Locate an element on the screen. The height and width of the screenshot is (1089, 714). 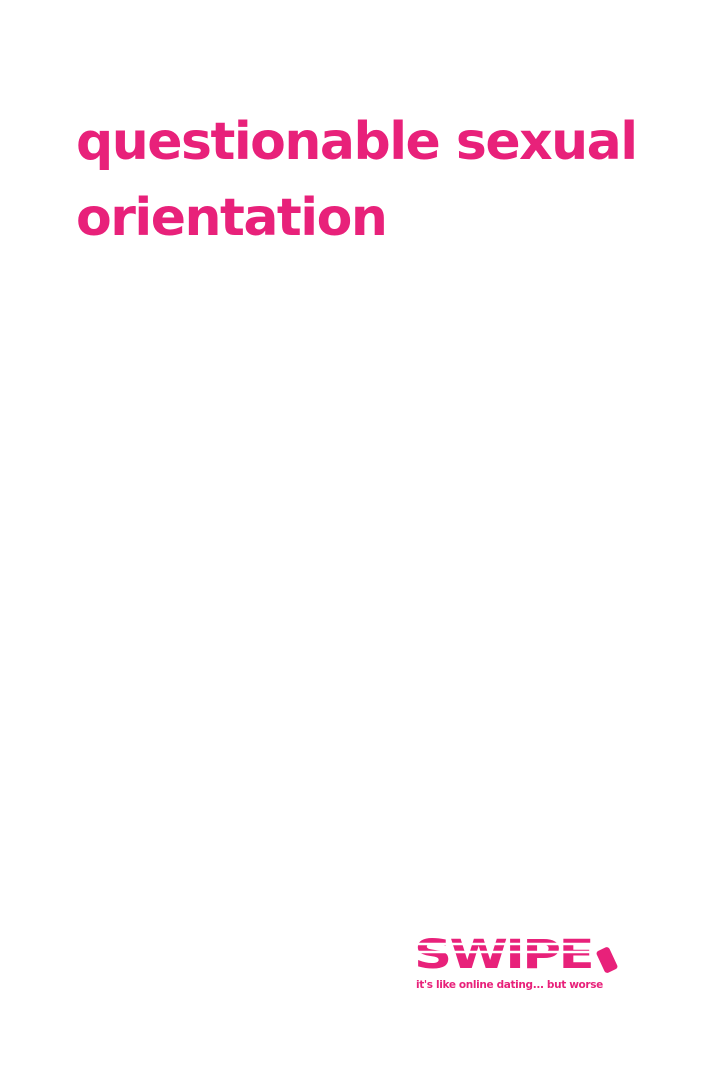
logo-wordmark: SWIPE is located at coordinates (503, 954).